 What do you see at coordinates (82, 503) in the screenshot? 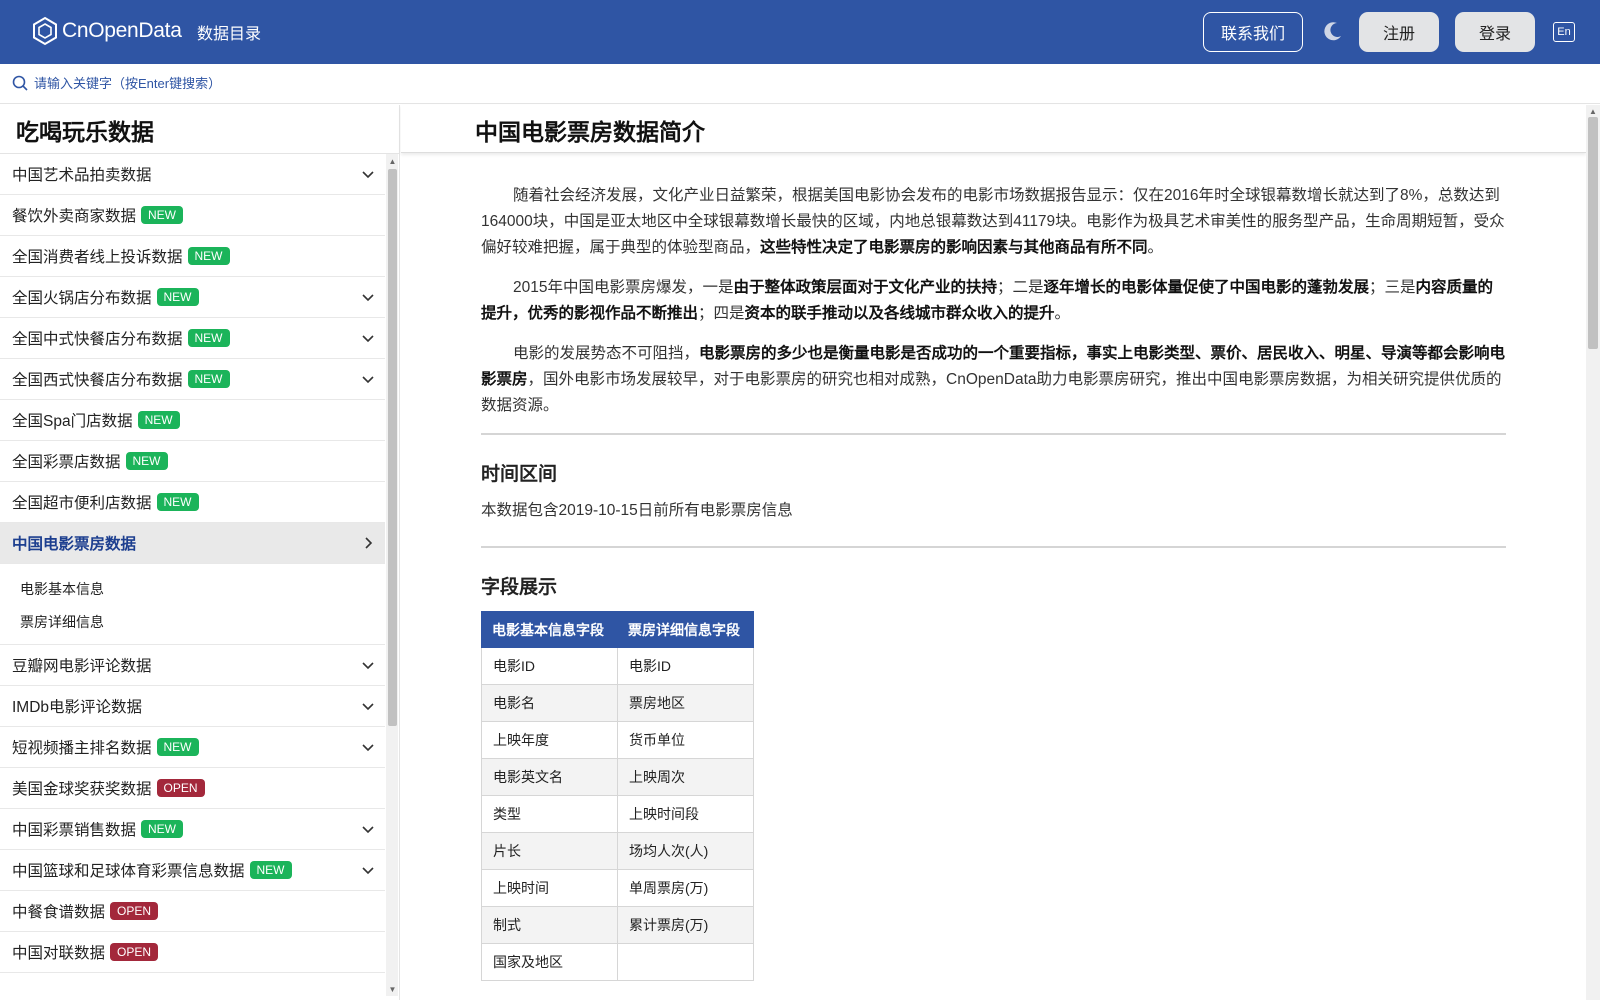
I see `sidebar-item-label: 全国超市便利店数据` at bounding box center [82, 503].